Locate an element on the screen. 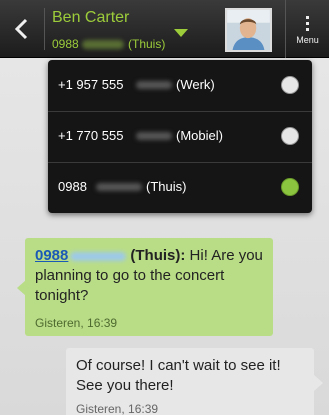  number-option-werk: +1 957 555 (Werk) is located at coordinates (180, 85).